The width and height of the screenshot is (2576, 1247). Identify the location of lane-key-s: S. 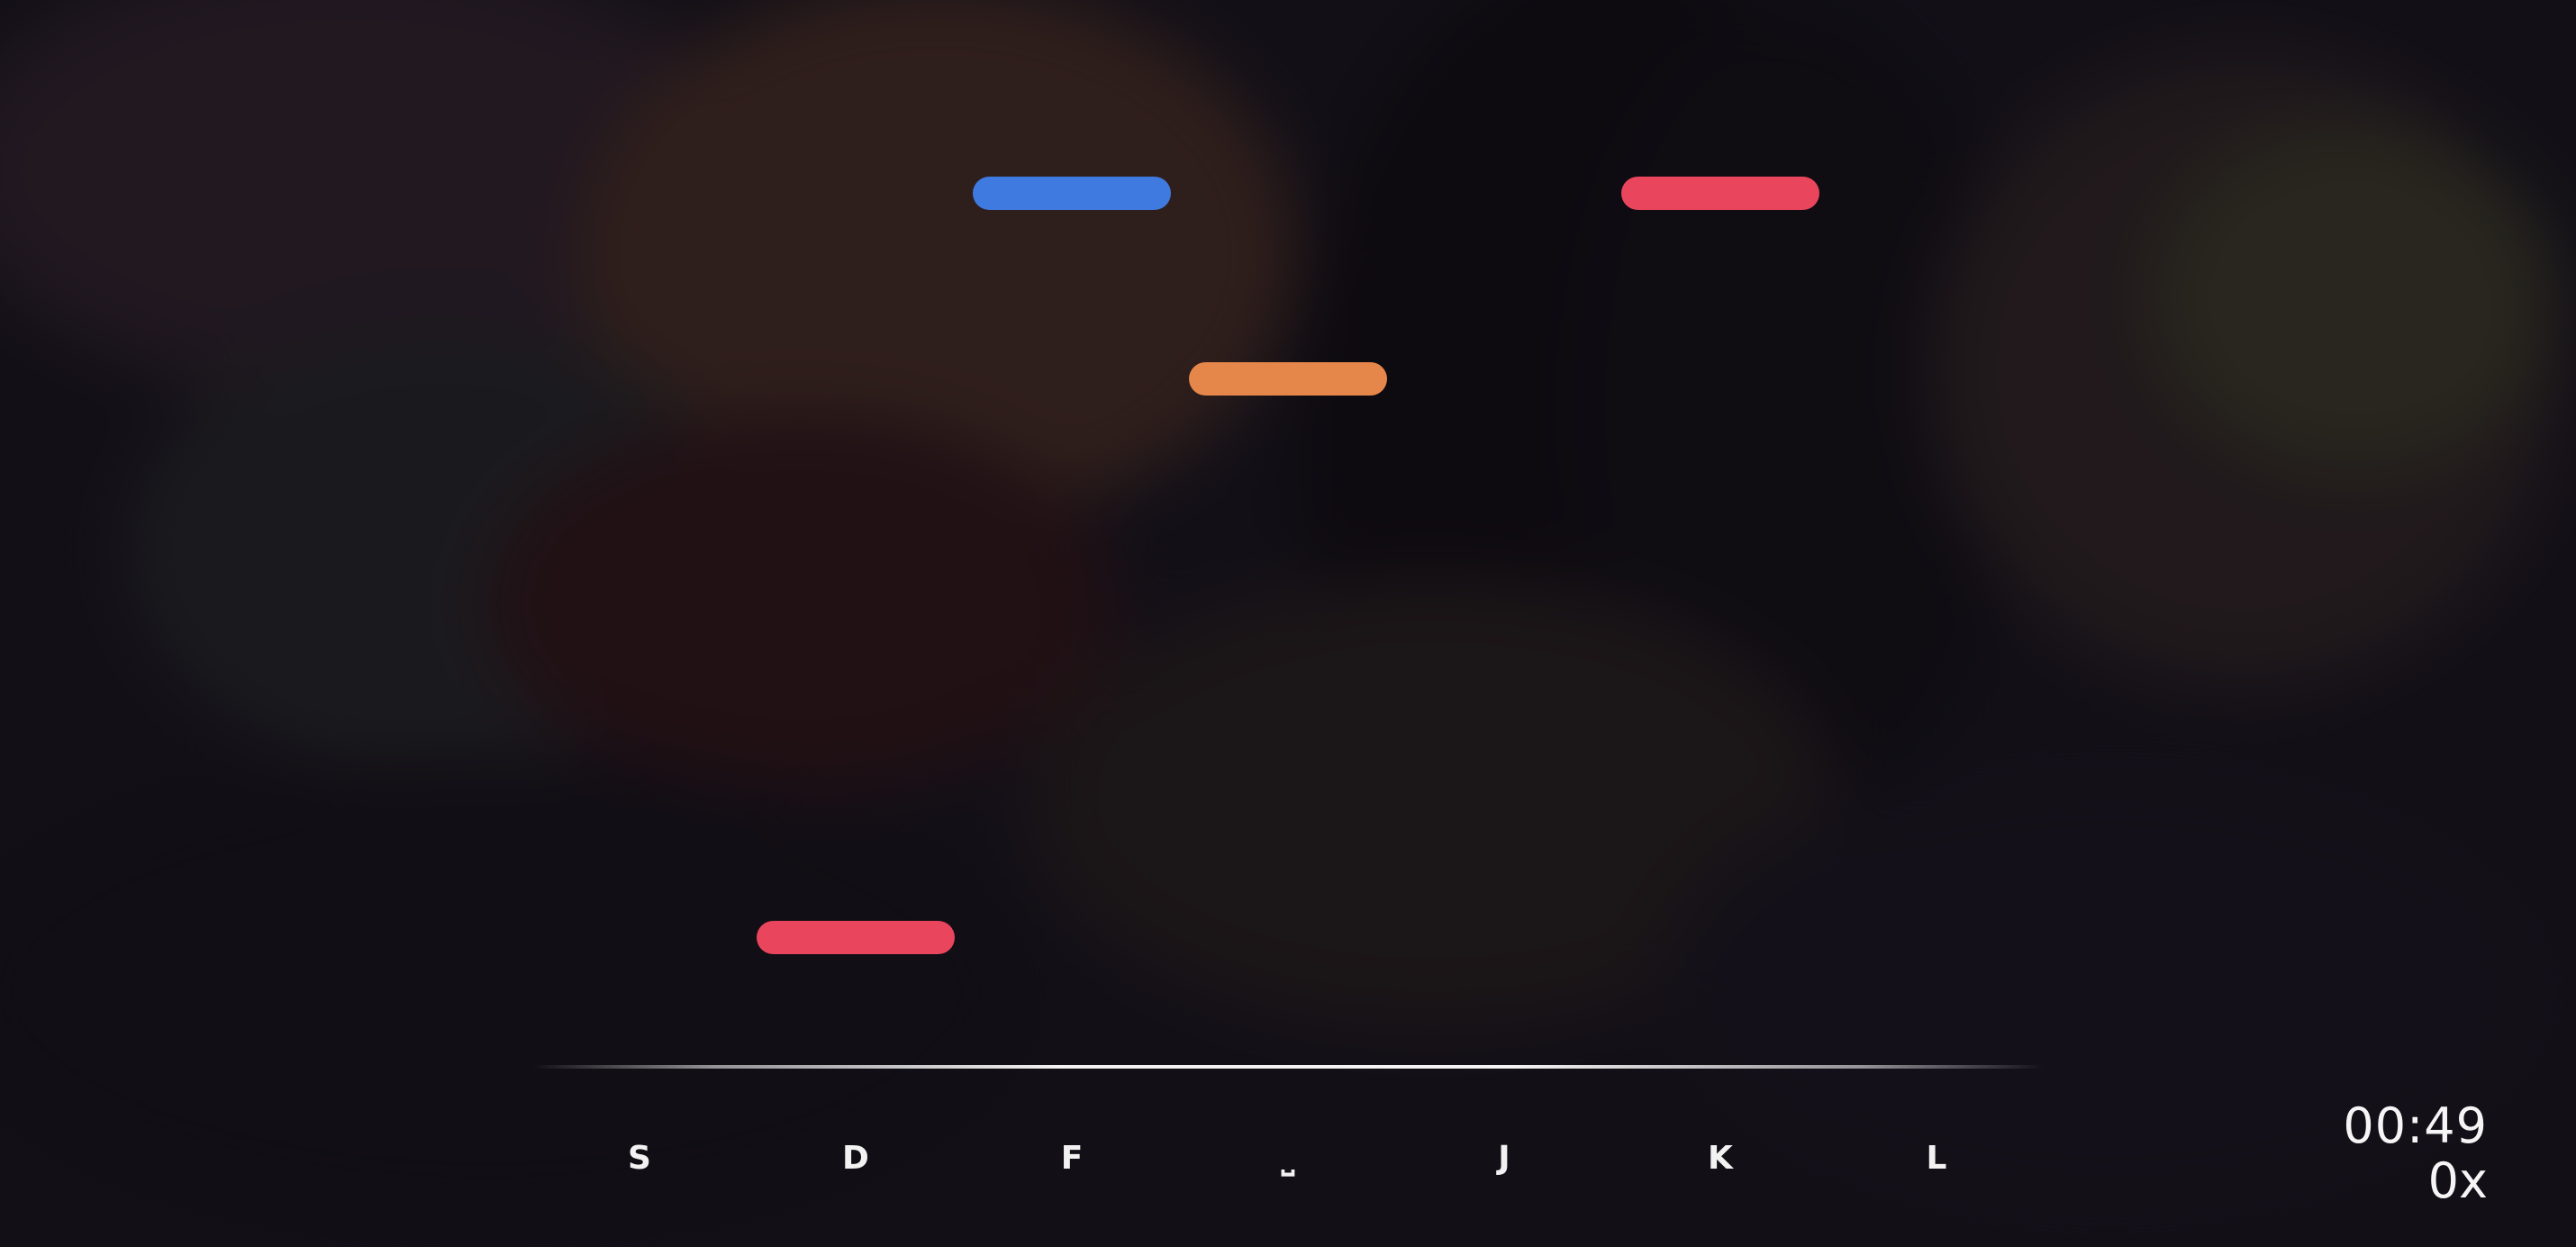
(639, 1159).